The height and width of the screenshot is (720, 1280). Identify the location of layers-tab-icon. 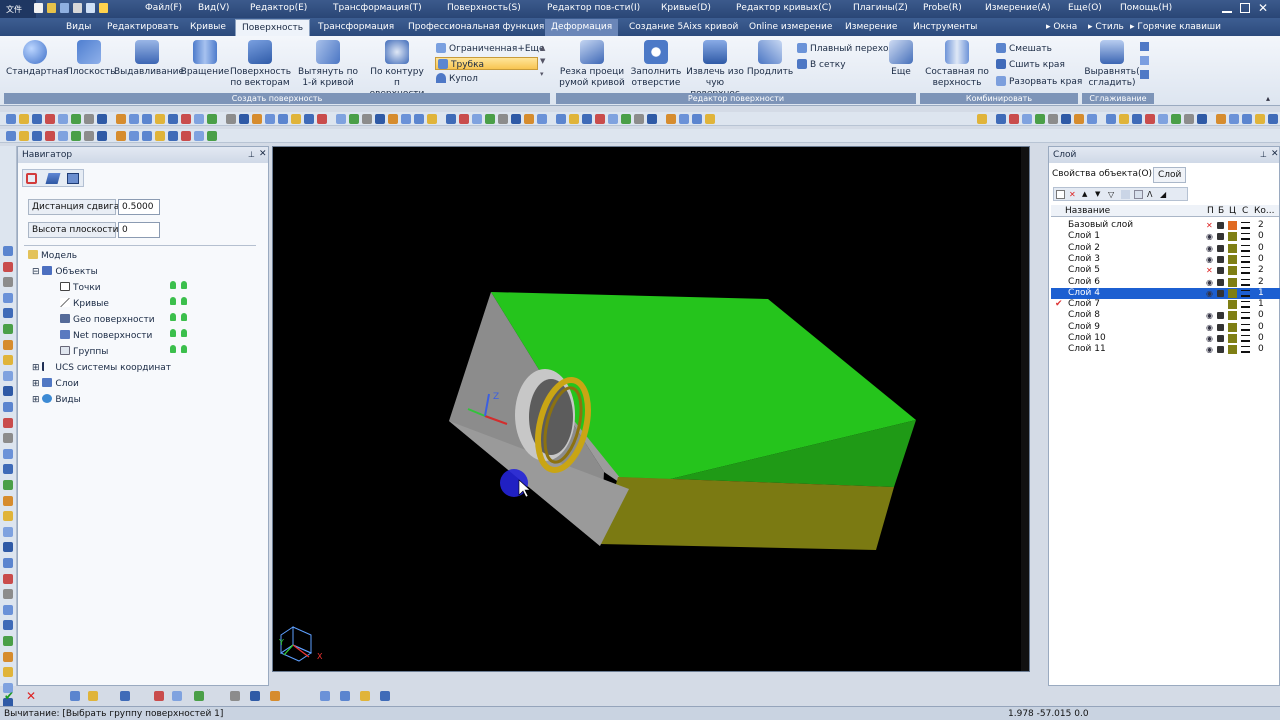
(53, 178).